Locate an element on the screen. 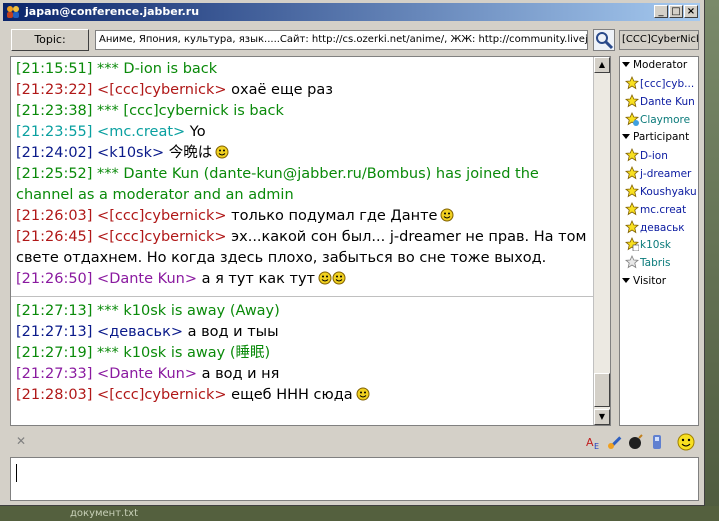 Image resolution: width=719 pixels, height=521 pixels. message-text: *** [ccc]cybernick is back is located at coordinates (190, 111).